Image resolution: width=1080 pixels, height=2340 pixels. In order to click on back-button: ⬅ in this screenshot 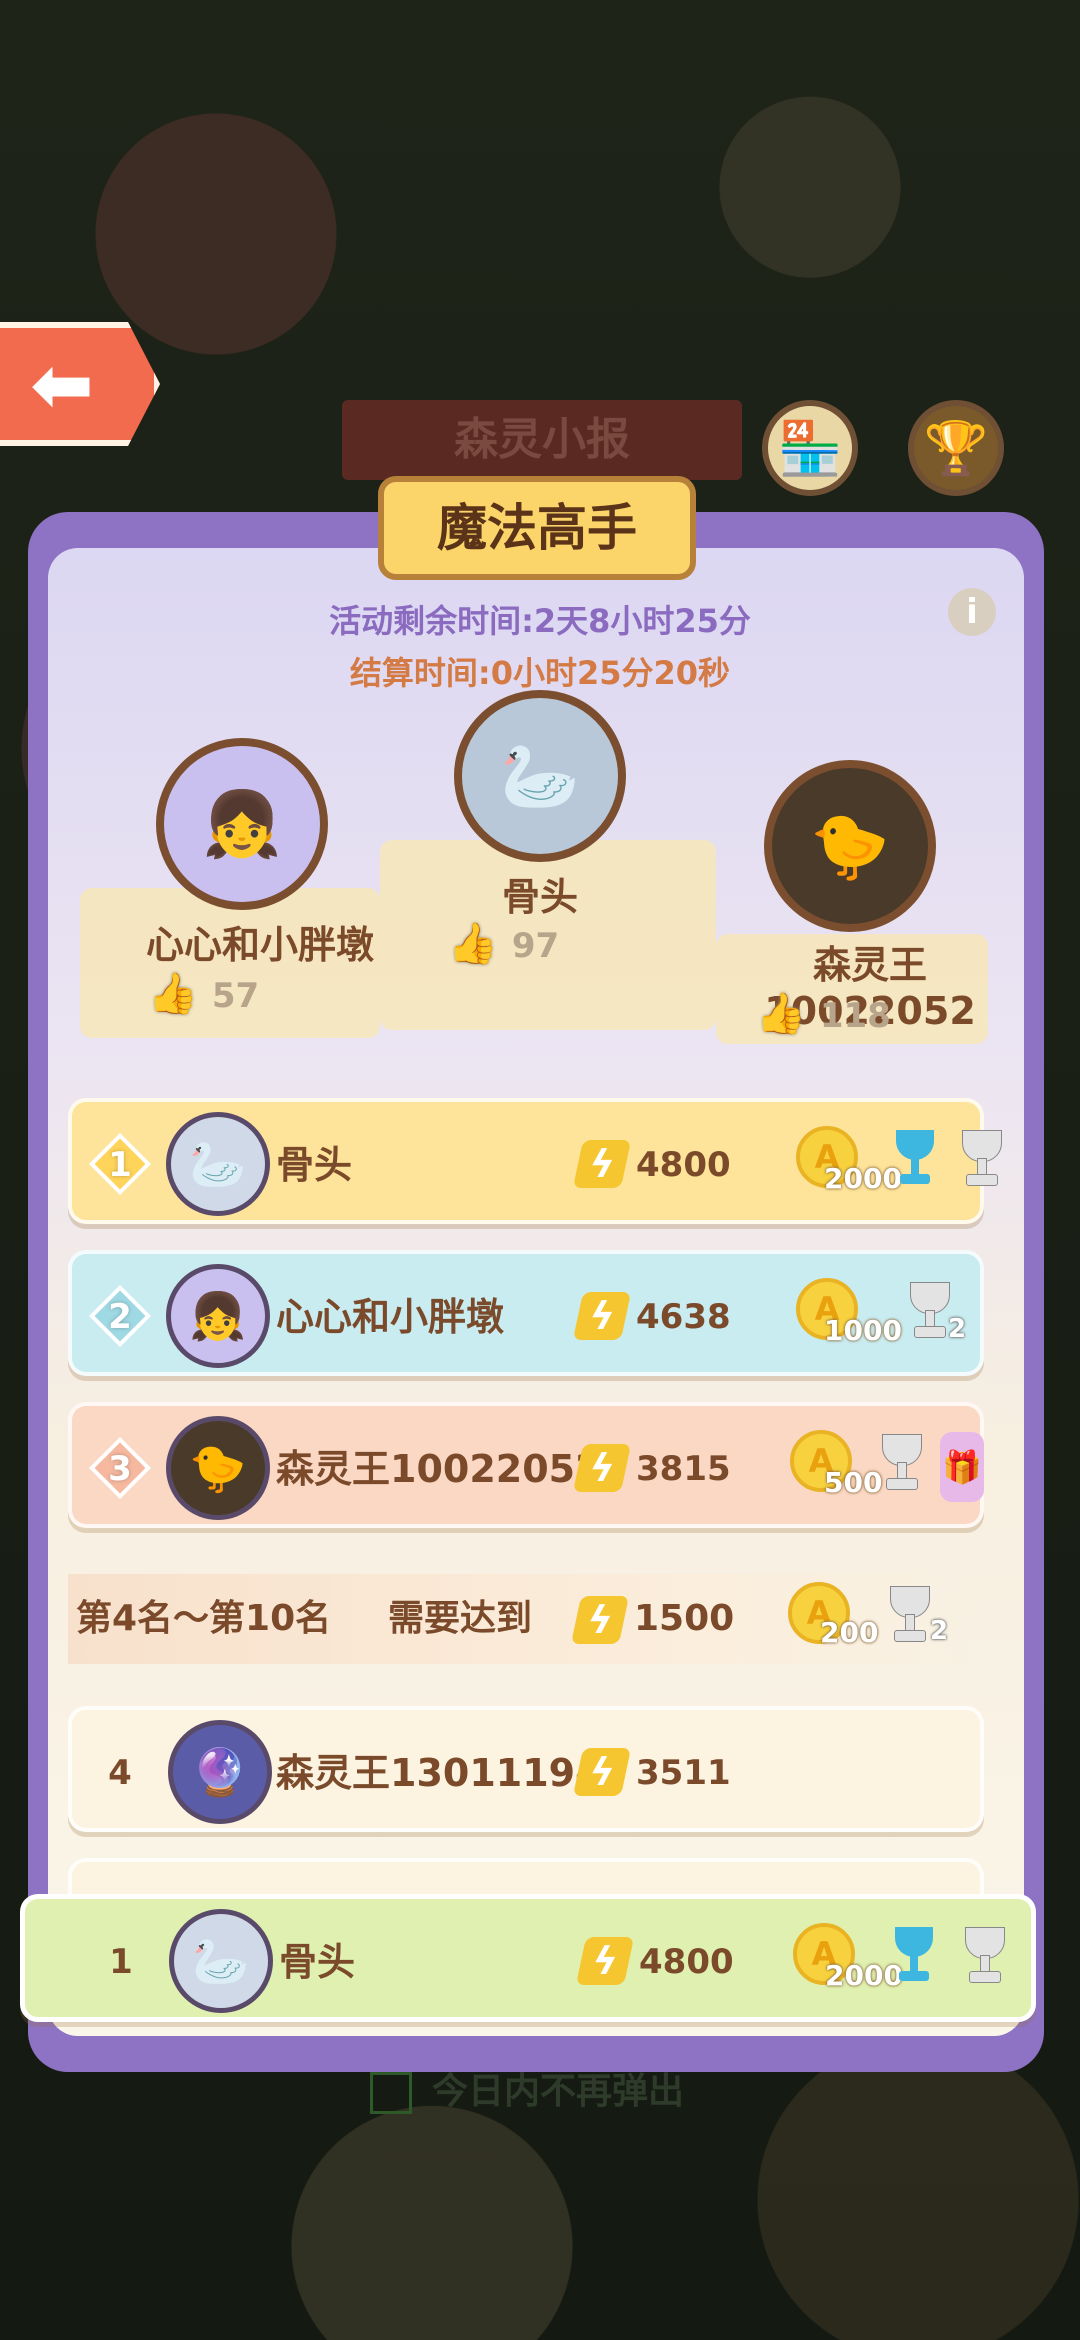, I will do `click(80, 384)`.